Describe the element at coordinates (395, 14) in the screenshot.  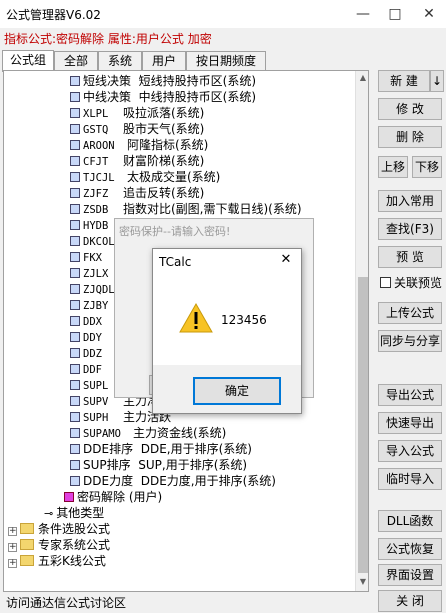
I see `maximize-button: □` at that location.